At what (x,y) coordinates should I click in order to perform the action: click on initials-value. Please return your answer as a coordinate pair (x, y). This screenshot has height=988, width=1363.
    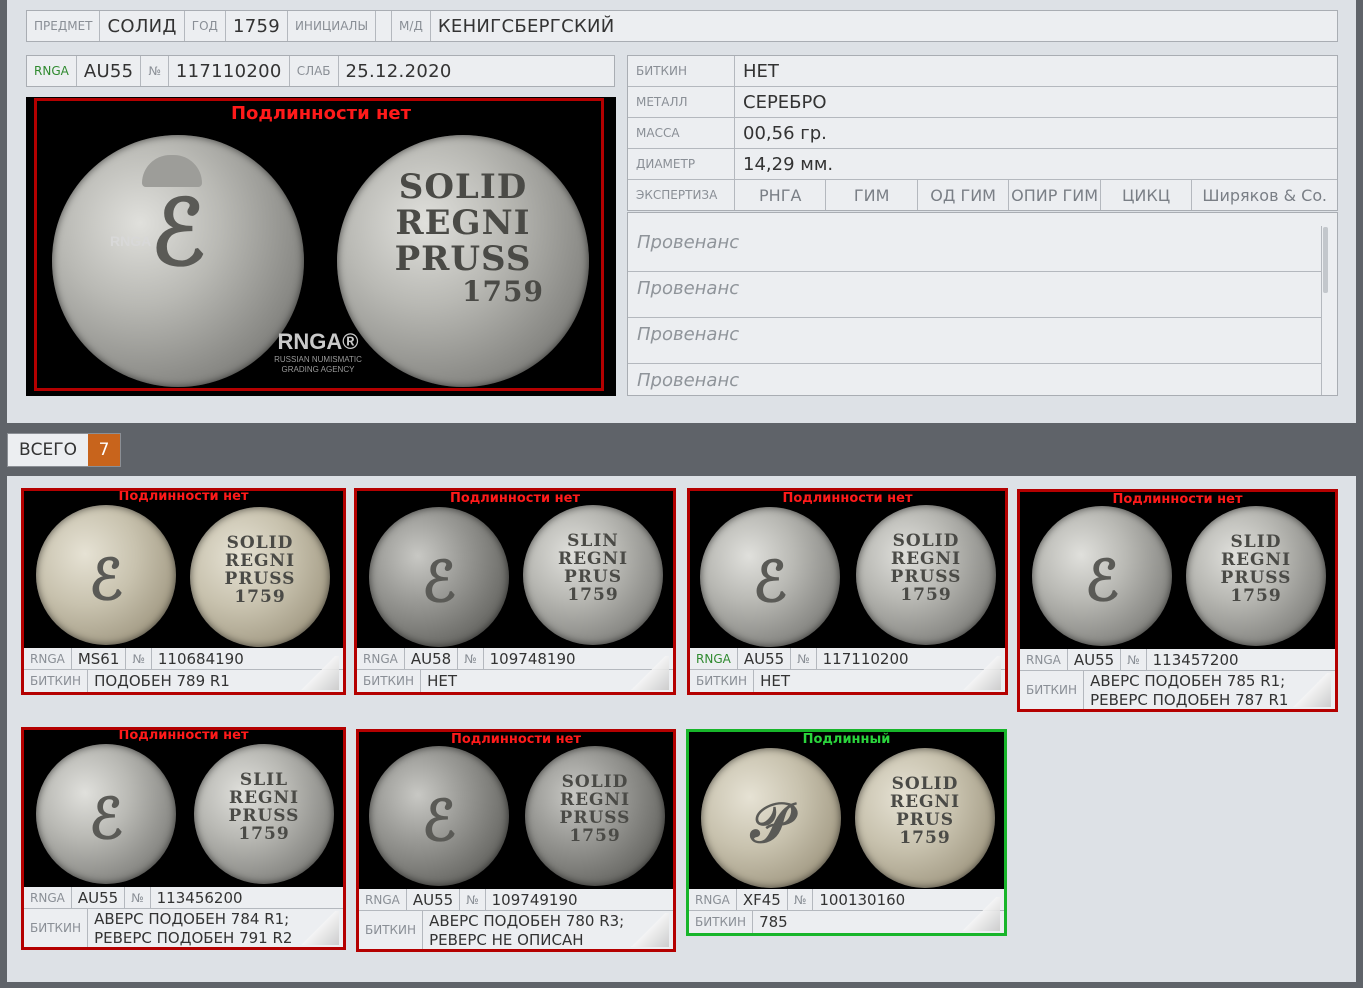
    Looking at the image, I should click on (384, 26).